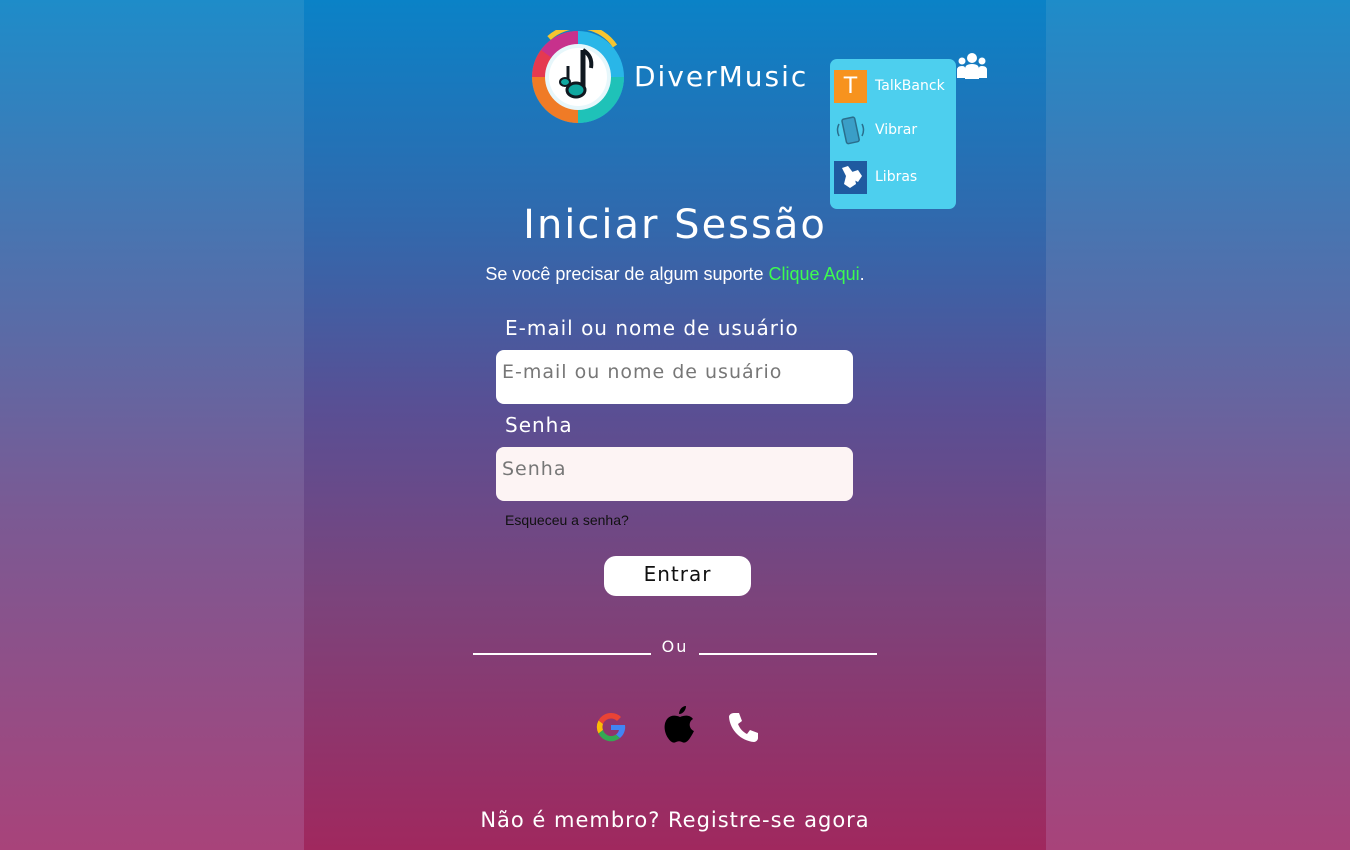  Describe the element at coordinates (850, 130) in the screenshot. I see `vibrate-icon` at that location.